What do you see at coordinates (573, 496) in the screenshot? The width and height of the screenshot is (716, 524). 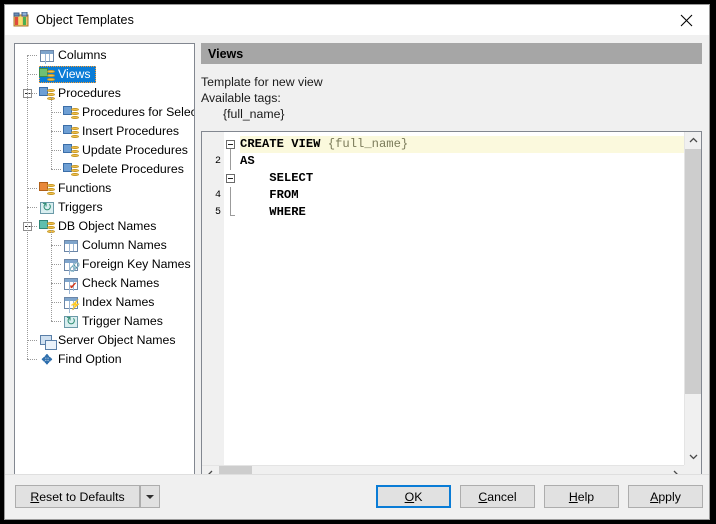 I see `help-mnemonic: H` at bounding box center [573, 496].